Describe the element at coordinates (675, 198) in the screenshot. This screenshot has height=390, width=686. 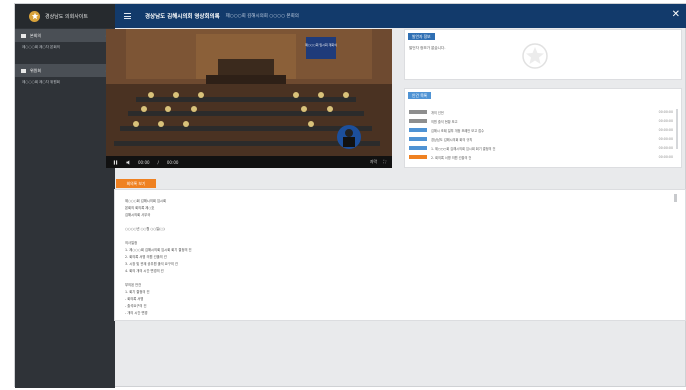
I see `document-scrollbar` at that location.